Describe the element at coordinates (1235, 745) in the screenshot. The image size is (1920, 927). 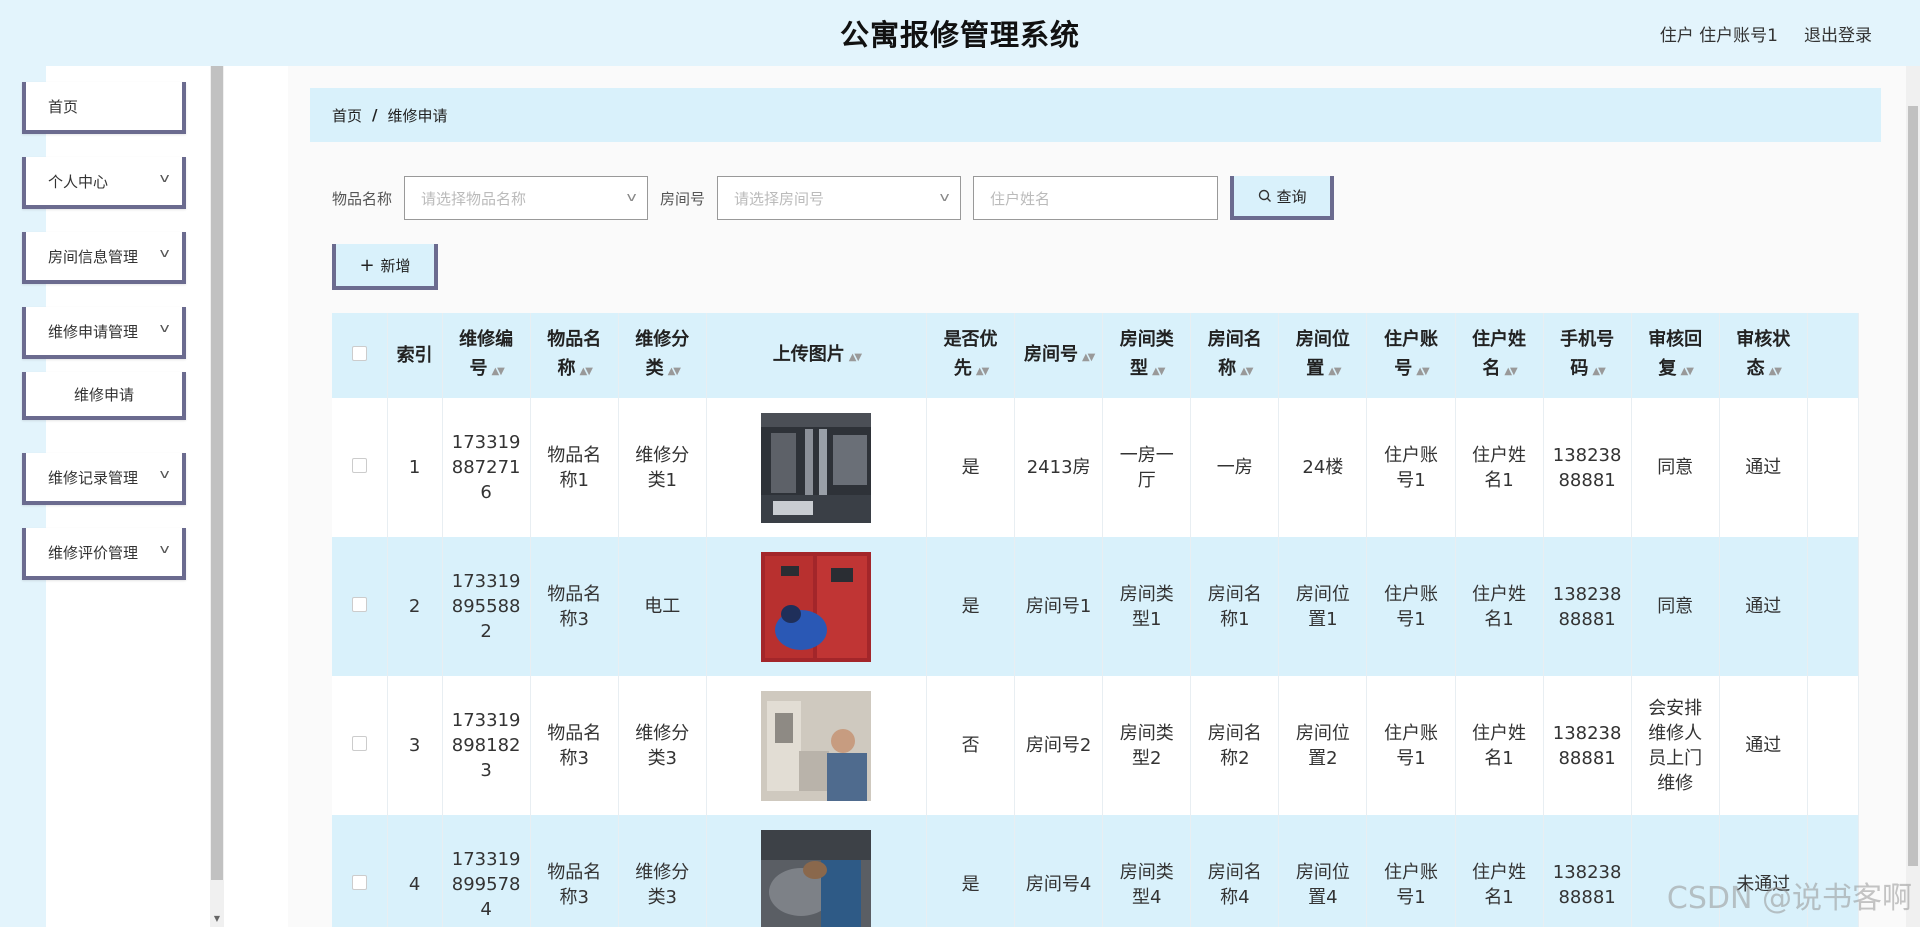
I see `cell-room-name: 房间名称2` at that location.